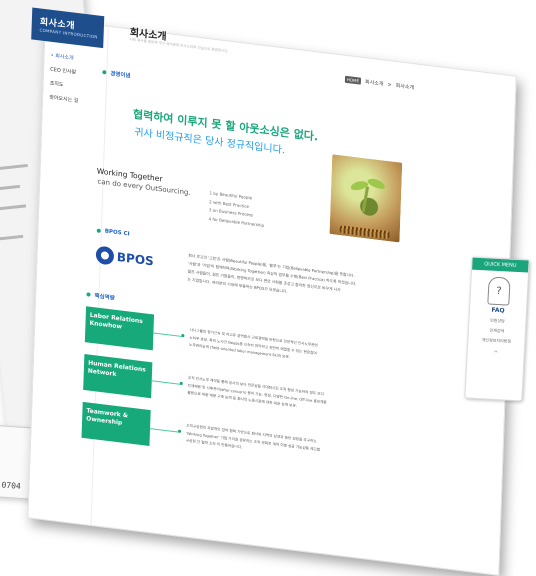 This screenshot has height=576, width=536. I want to click on quick-menu-title: QUICK MENU, so click(500, 265).